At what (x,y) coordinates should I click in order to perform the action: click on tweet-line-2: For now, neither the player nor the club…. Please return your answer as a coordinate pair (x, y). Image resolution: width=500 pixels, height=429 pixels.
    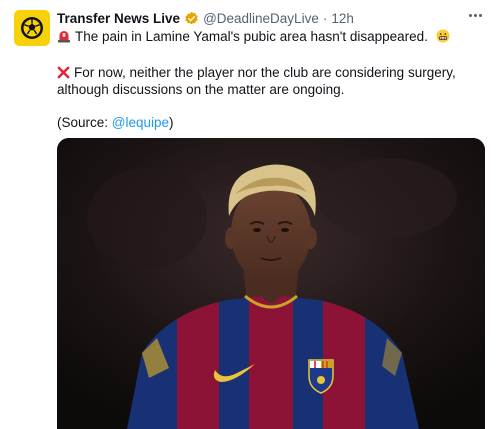
    Looking at the image, I should click on (256, 72).